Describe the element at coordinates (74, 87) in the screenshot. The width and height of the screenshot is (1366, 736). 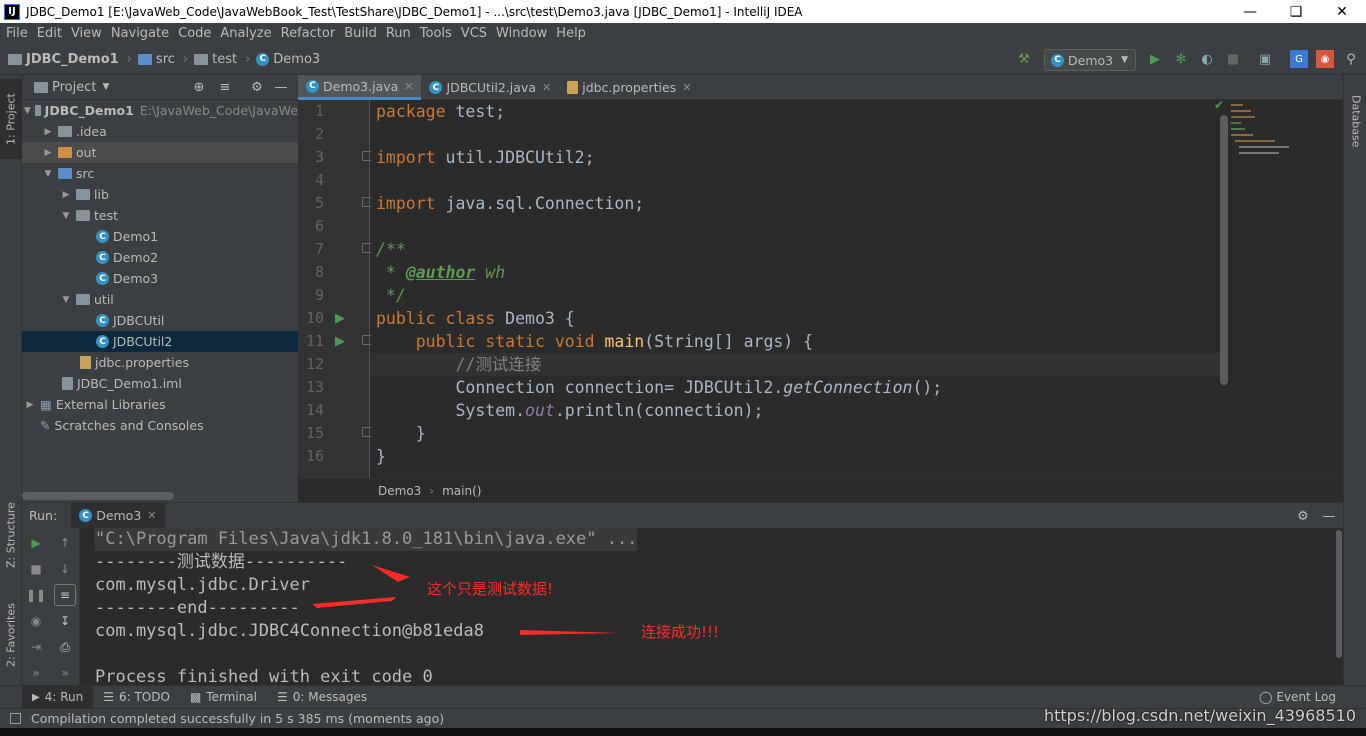
I see `project-panel-title: Project` at that location.